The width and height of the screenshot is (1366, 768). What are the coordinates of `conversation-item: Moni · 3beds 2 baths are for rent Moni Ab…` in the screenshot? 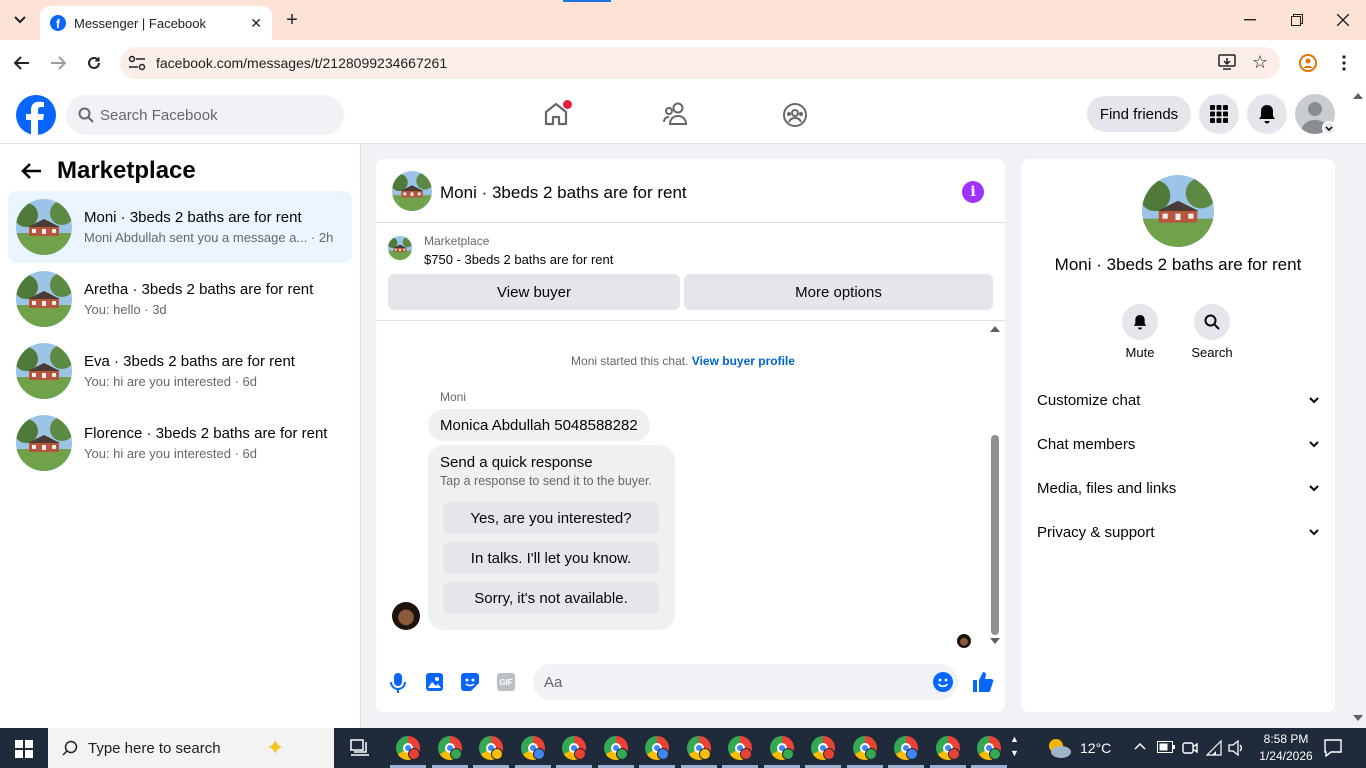 It's located at (180, 227).